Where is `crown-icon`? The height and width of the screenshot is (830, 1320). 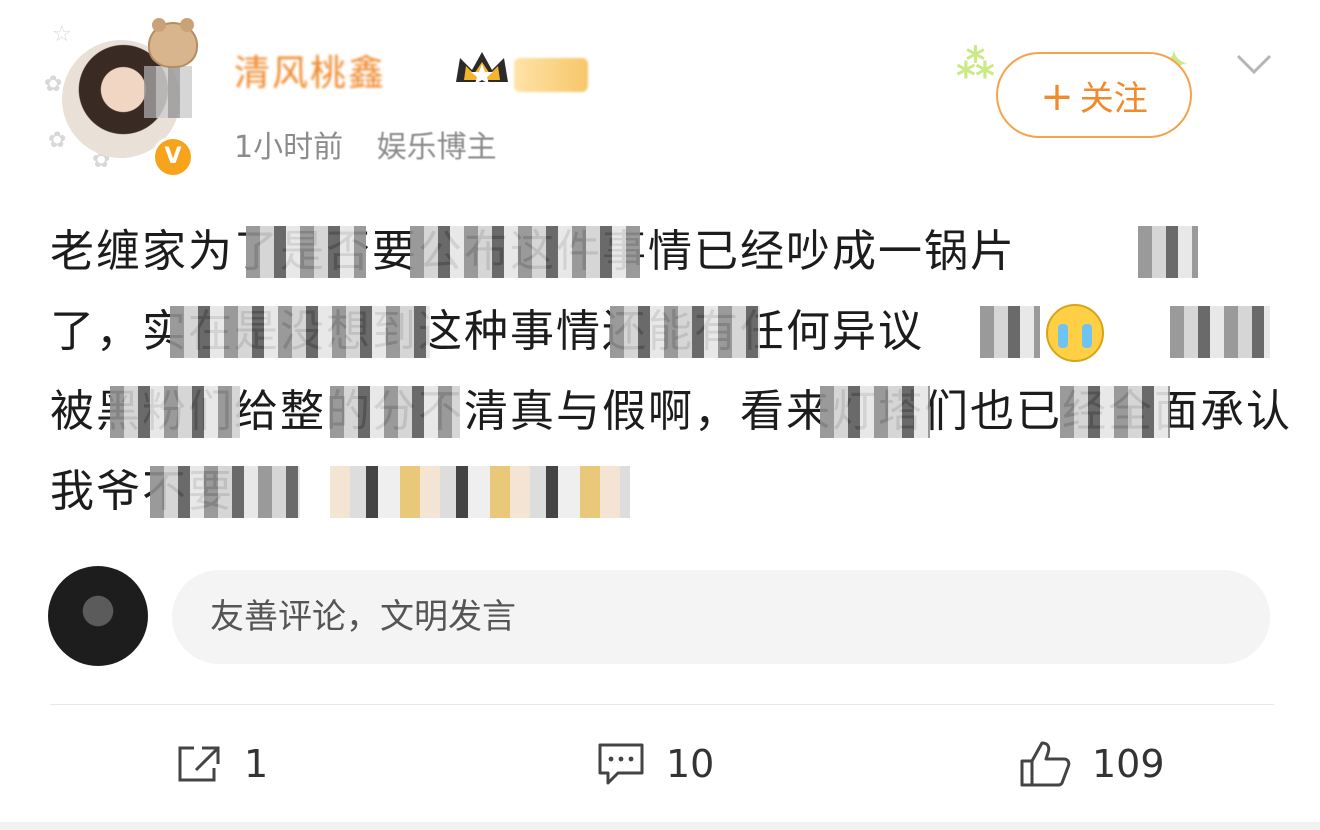 crown-icon is located at coordinates (482, 68).